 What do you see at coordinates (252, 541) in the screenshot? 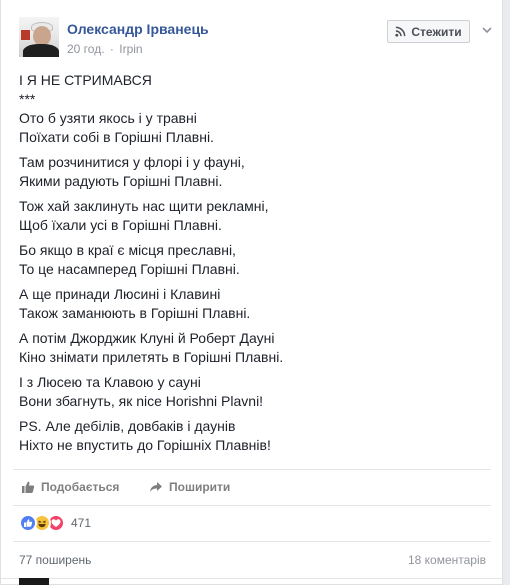
I see `stats-divider` at bounding box center [252, 541].